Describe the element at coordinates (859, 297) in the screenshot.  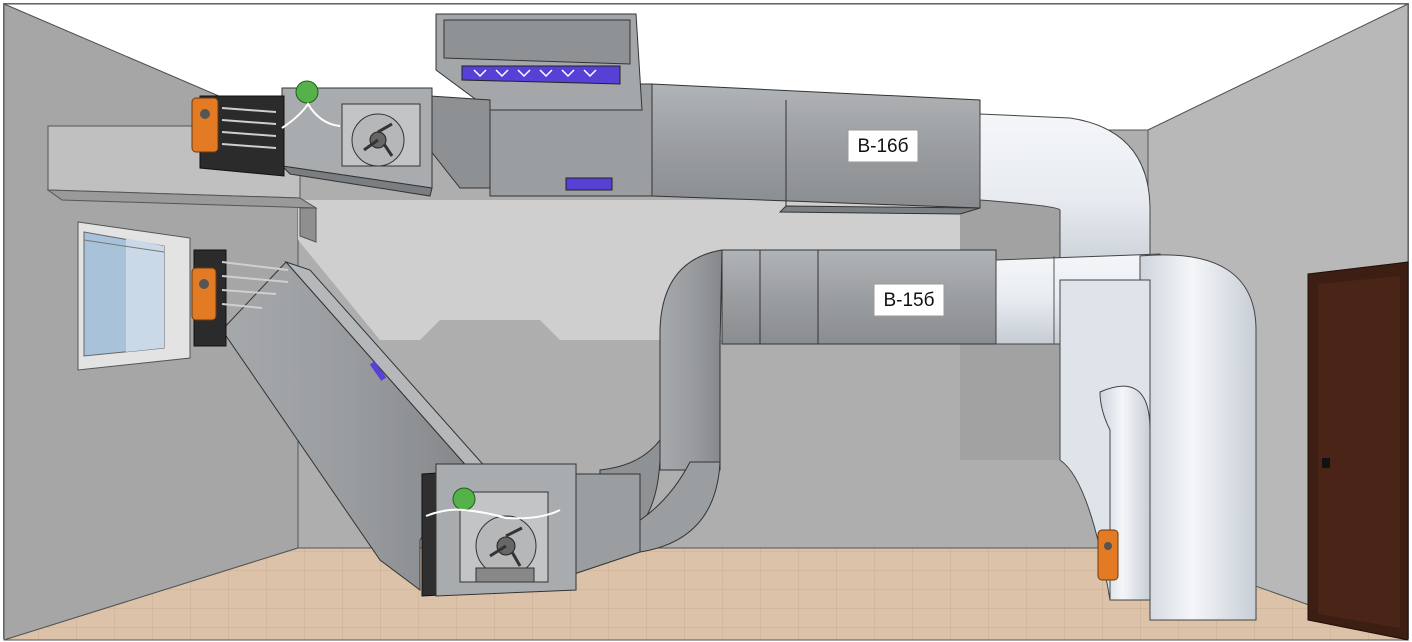
I see `duct-lower-straight` at that location.